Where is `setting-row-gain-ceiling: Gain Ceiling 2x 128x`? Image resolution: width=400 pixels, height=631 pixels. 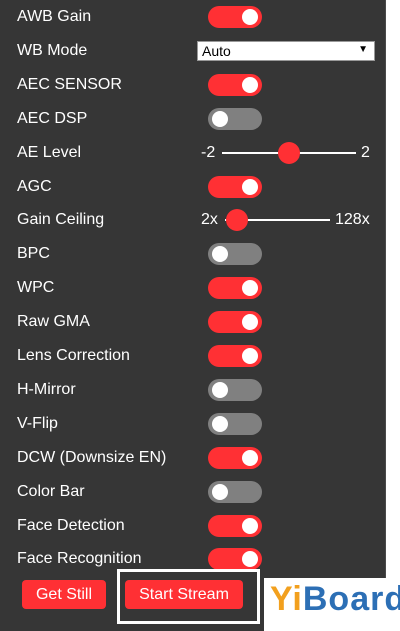 setting-row-gain-ceiling: Gain Ceiling 2x 128x is located at coordinates (192, 220).